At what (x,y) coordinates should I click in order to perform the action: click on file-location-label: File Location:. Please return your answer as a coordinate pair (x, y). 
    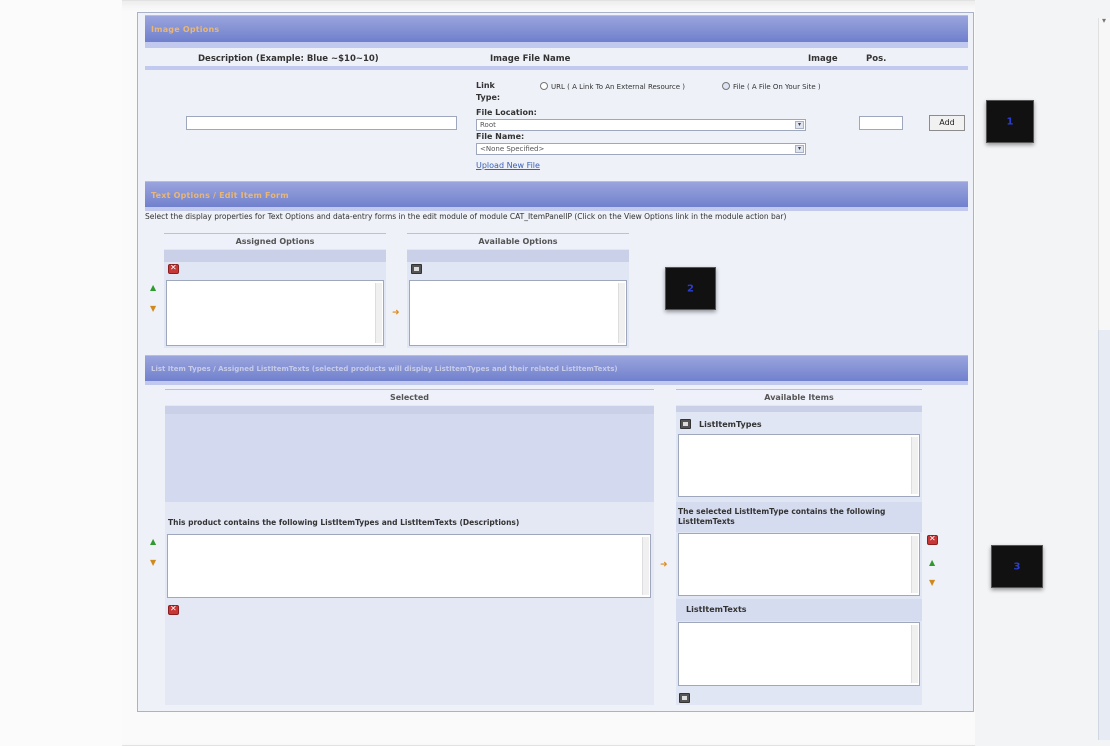
    Looking at the image, I should click on (506, 112).